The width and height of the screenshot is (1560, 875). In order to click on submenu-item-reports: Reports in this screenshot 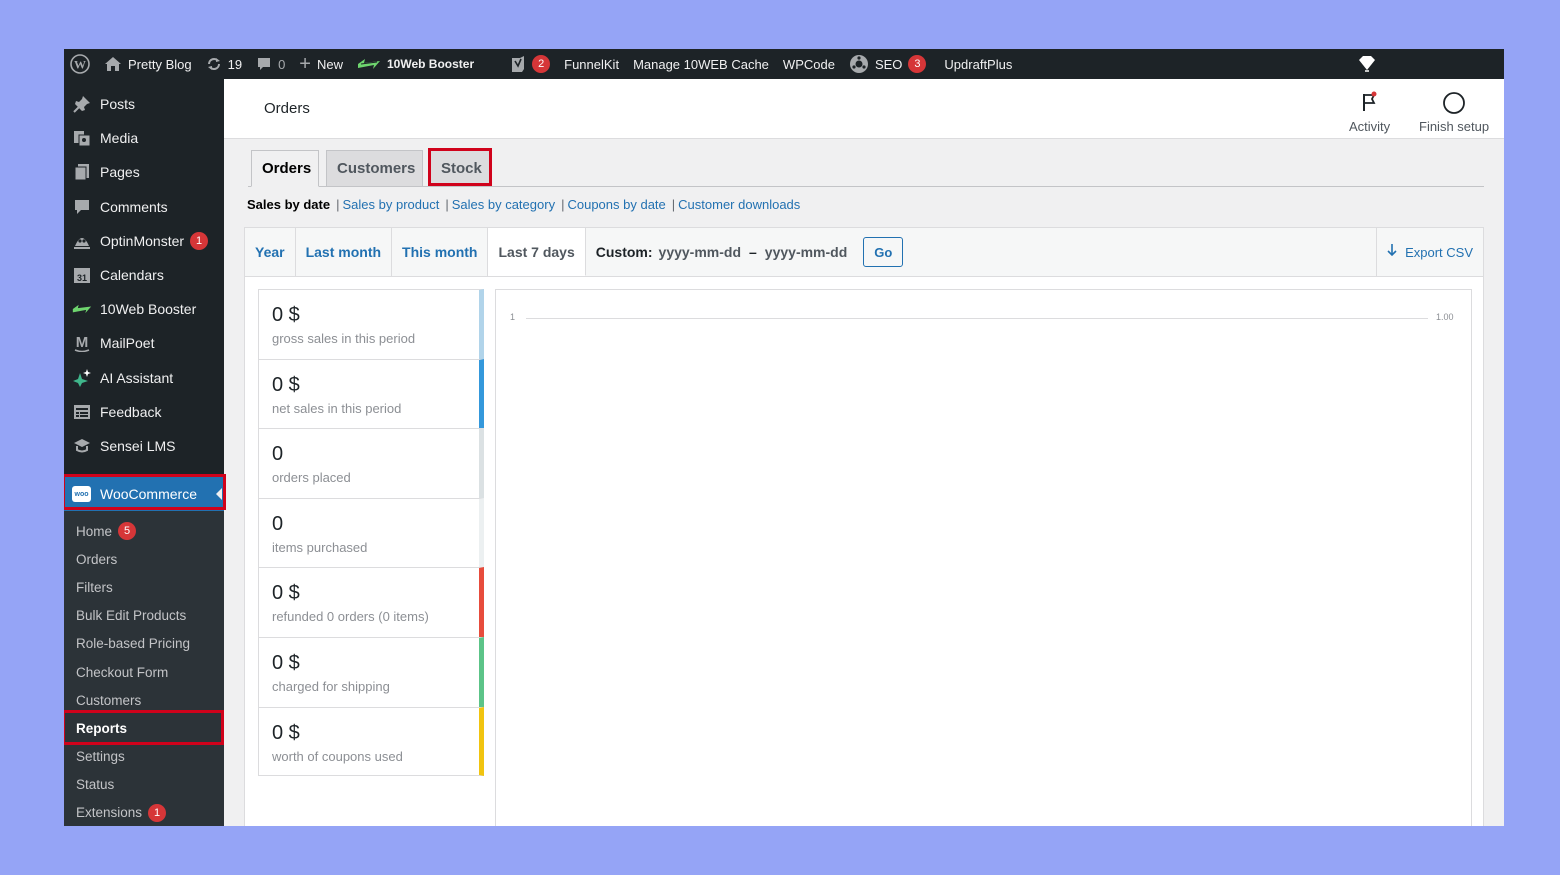, I will do `click(144, 728)`.